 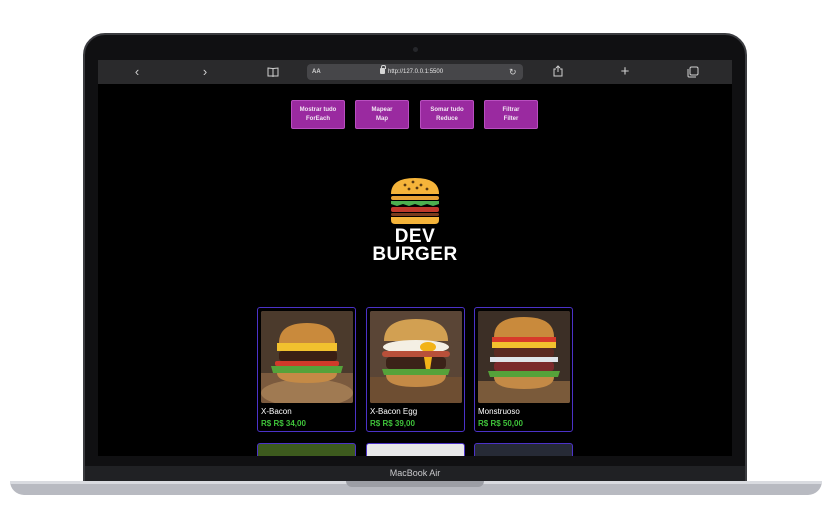 I want to click on filter-button: Filtrar Filter, so click(x=511, y=114).